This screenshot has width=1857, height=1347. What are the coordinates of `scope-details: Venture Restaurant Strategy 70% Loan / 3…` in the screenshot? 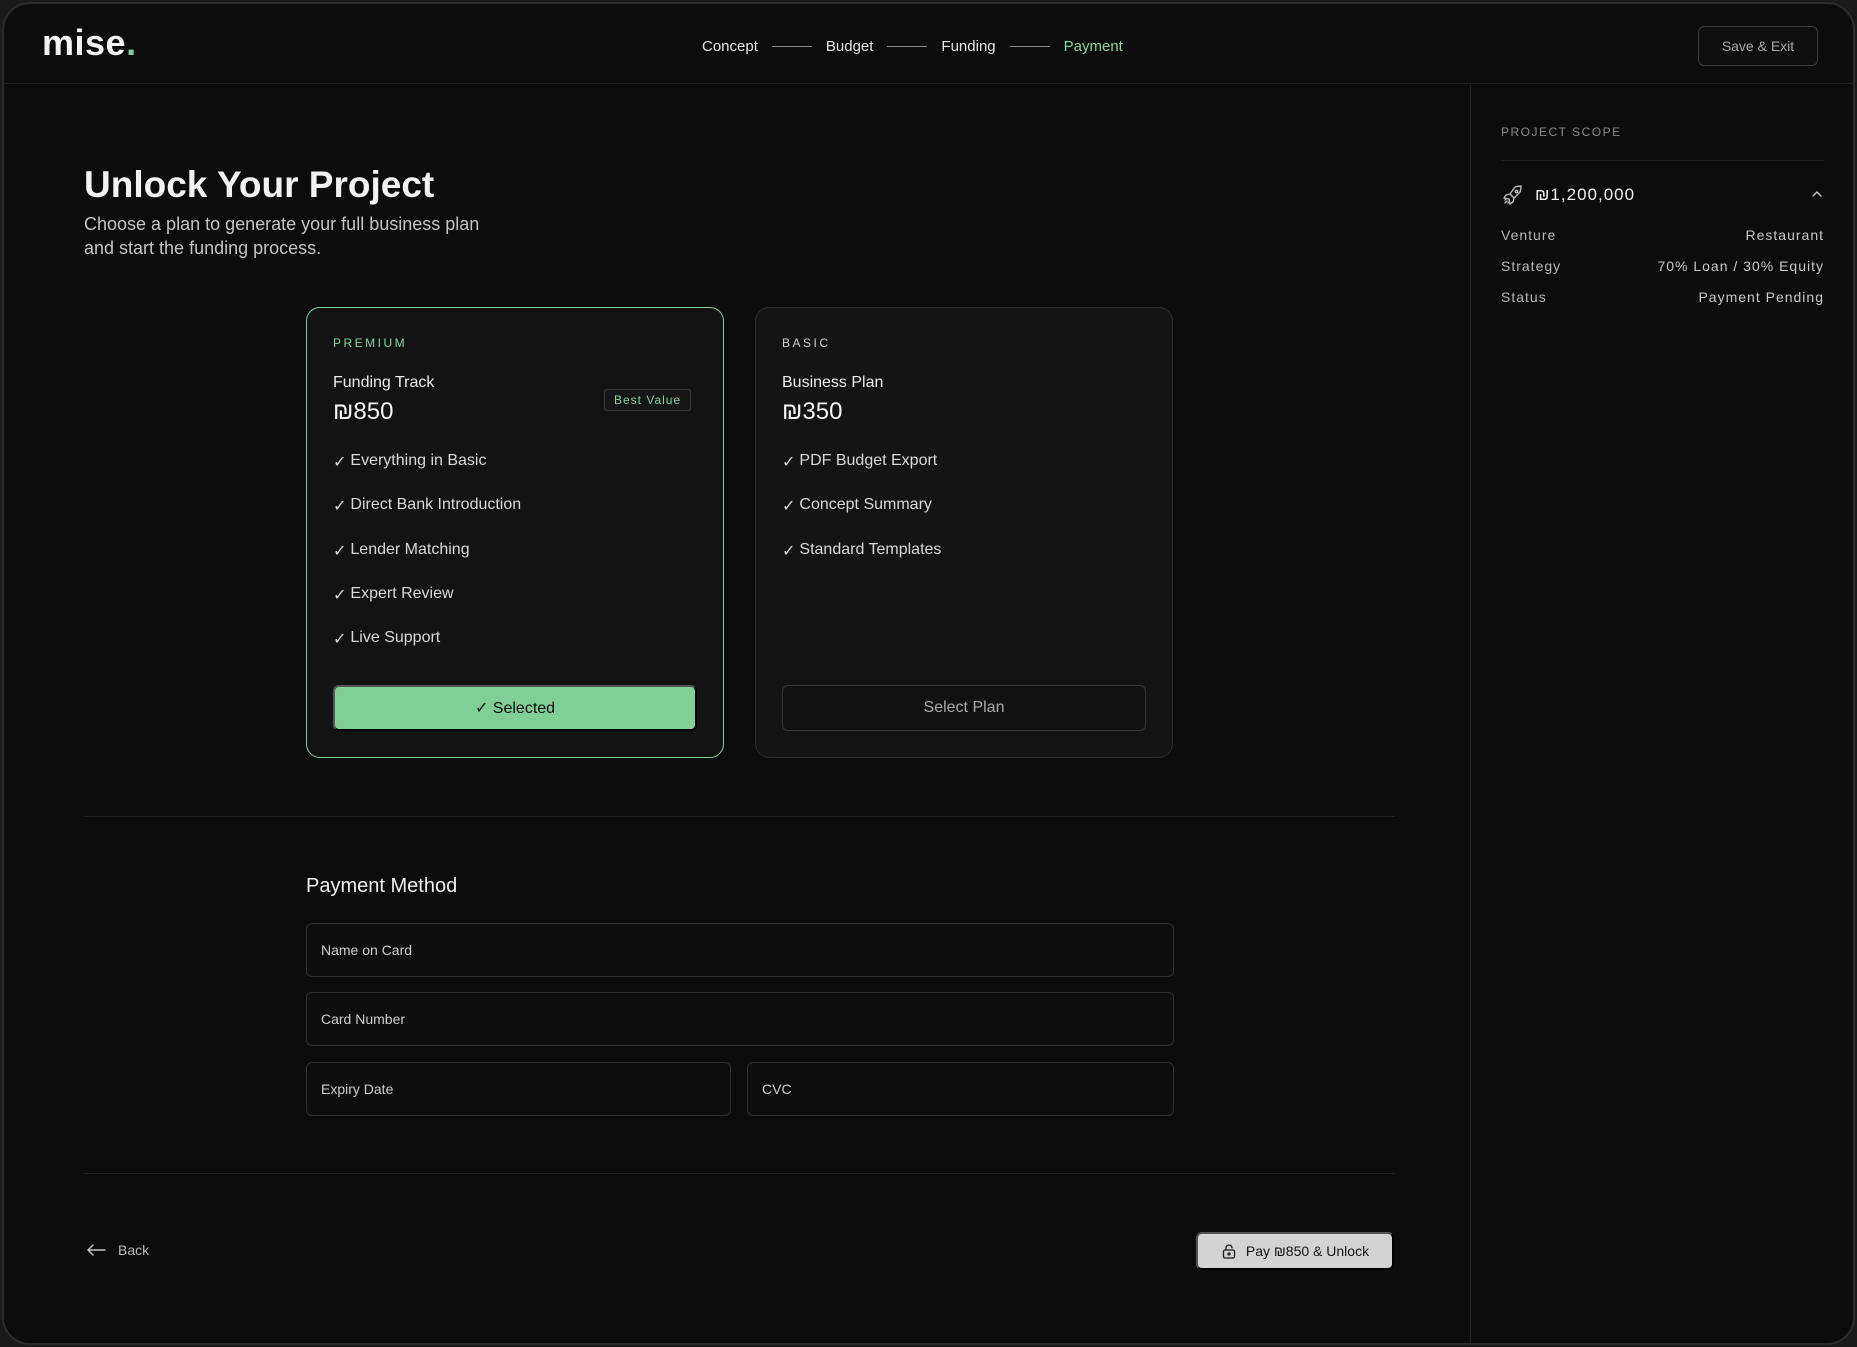 It's located at (1662, 273).